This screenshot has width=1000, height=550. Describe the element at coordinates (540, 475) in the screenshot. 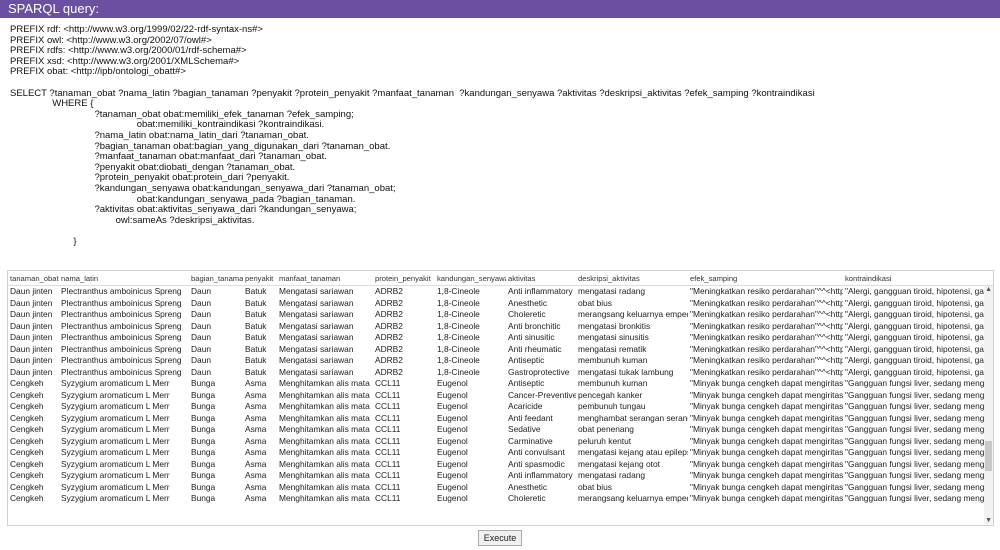

I see `table-cell: Anti inflammatory` at that location.